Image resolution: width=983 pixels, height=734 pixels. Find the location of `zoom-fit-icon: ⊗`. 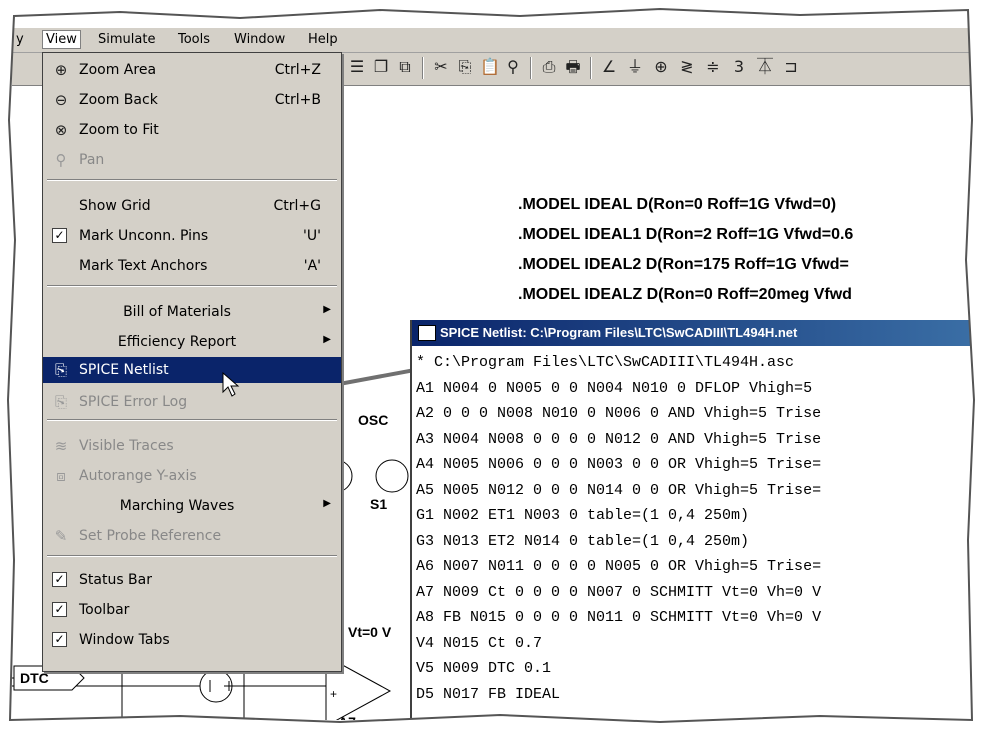

zoom-fit-icon: ⊗ is located at coordinates (61, 130).